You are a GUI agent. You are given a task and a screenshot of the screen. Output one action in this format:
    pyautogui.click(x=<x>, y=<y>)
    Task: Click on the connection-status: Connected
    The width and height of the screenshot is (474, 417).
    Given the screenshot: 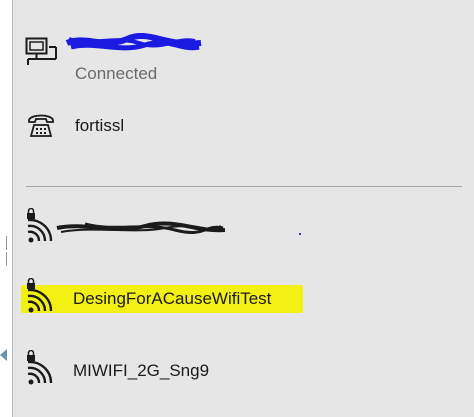 What is the action you would take?
    pyautogui.click(x=116, y=73)
    